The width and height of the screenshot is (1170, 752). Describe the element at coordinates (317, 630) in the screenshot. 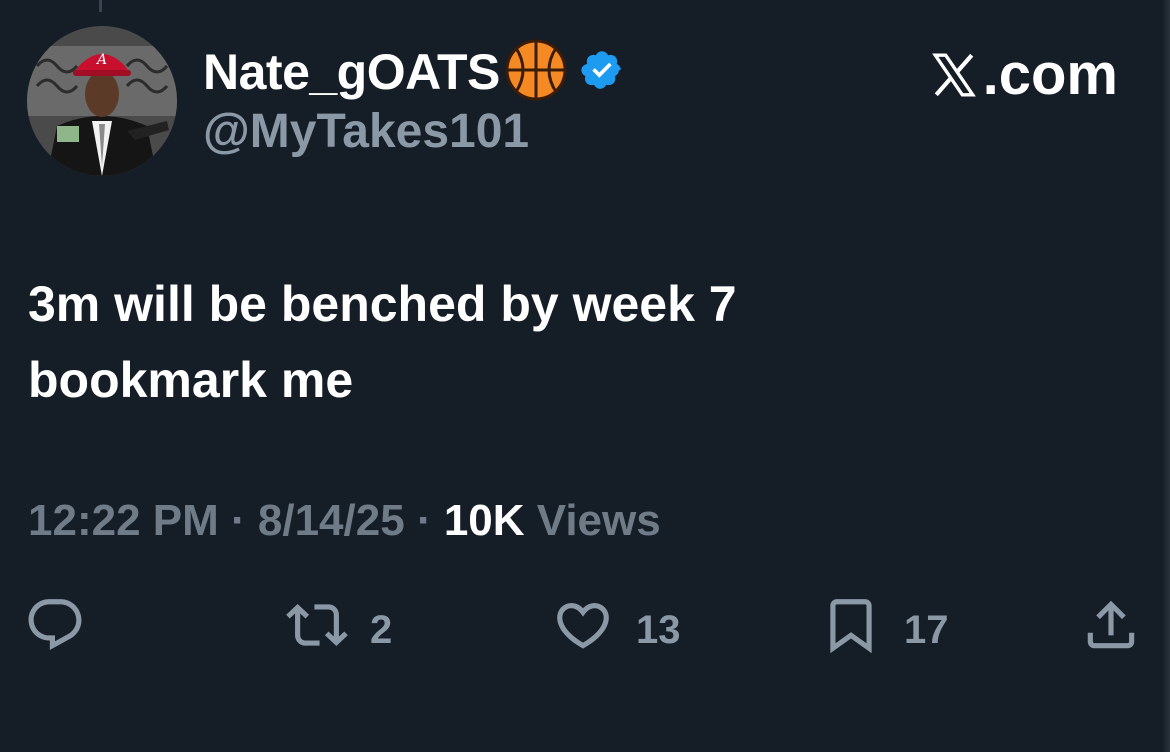

I see `retweet-icon` at that location.